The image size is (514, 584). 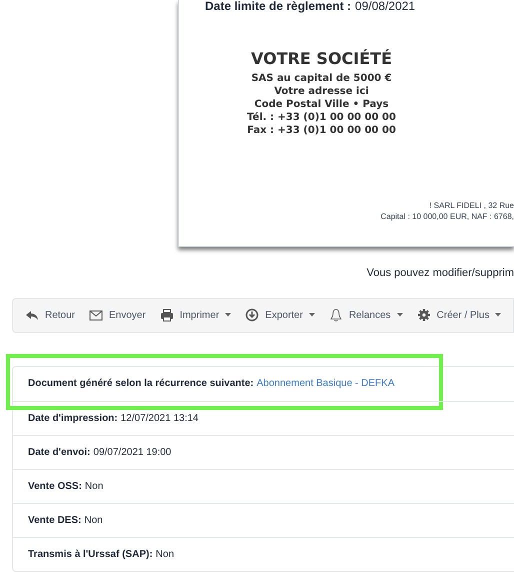 What do you see at coordinates (55, 521) in the screenshot?
I see `detail-label: Vente DES:` at bounding box center [55, 521].